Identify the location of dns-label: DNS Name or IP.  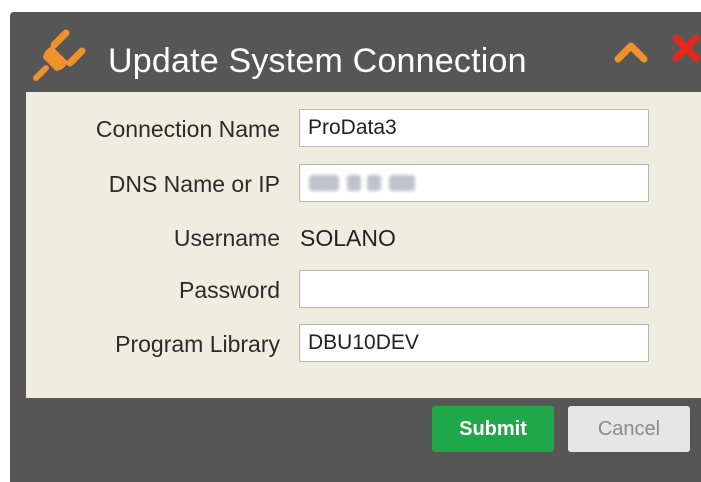
(194, 184).